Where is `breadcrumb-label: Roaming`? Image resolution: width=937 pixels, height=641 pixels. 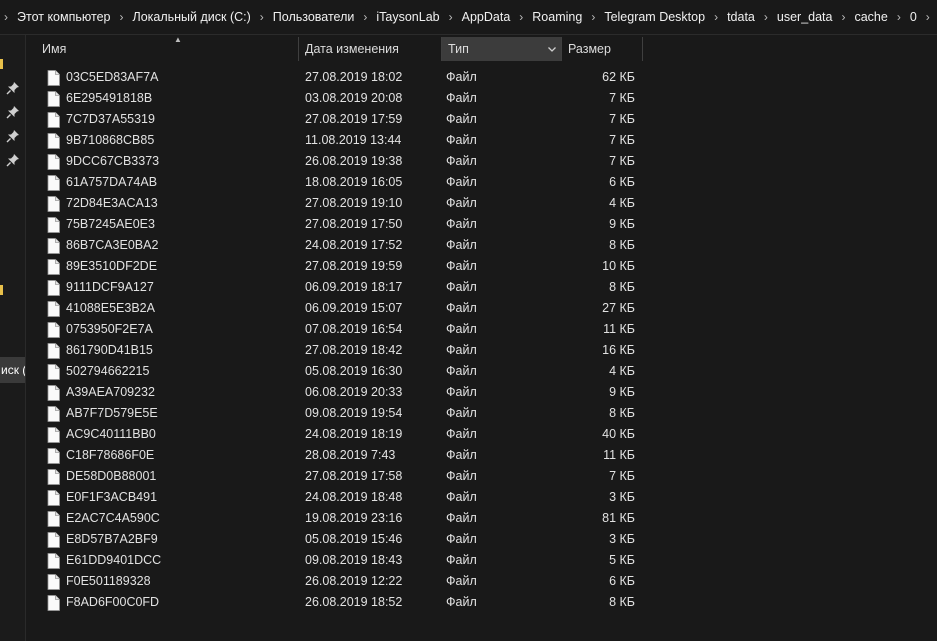 breadcrumb-label: Roaming is located at coordinates (557, 17).